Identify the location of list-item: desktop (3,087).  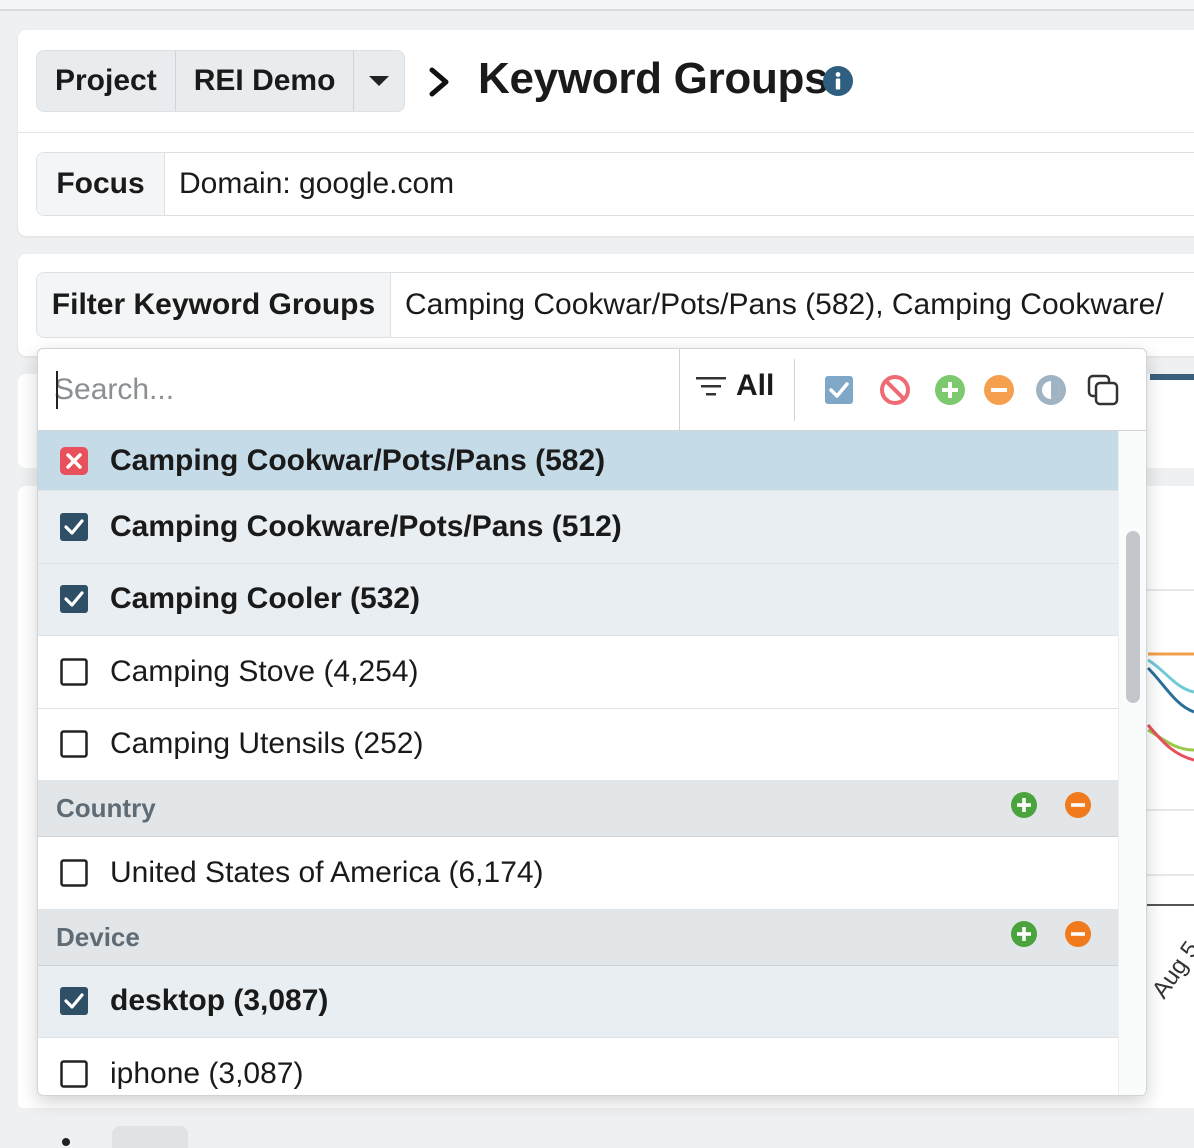
(578, 1001).